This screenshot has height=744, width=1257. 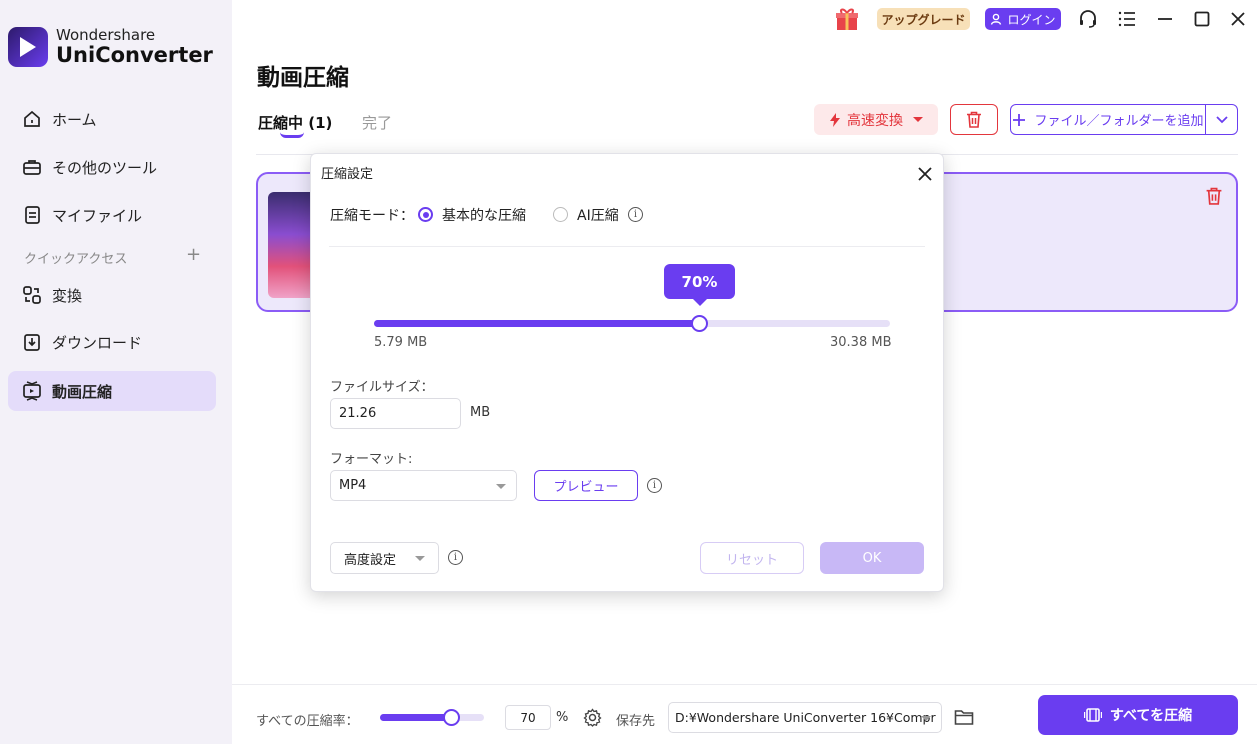 I want to click on format-select: MP4, so click(x=423, y=485).